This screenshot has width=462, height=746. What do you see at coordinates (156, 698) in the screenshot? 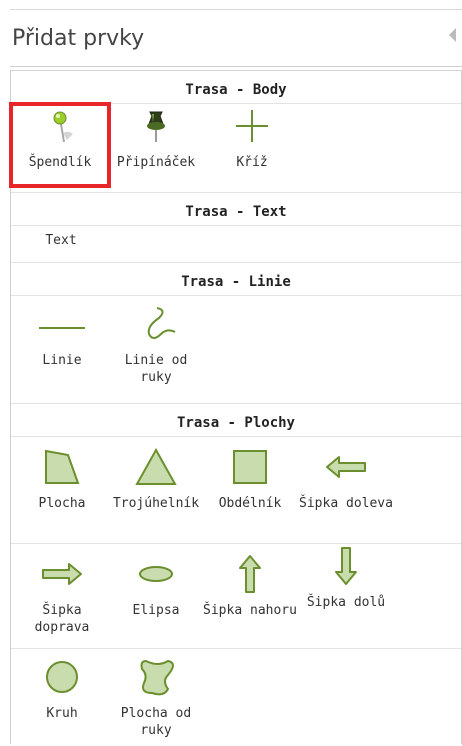
I see `tool-freehand-polygon: Plocha od ruky` at bounding box center [156, 698].